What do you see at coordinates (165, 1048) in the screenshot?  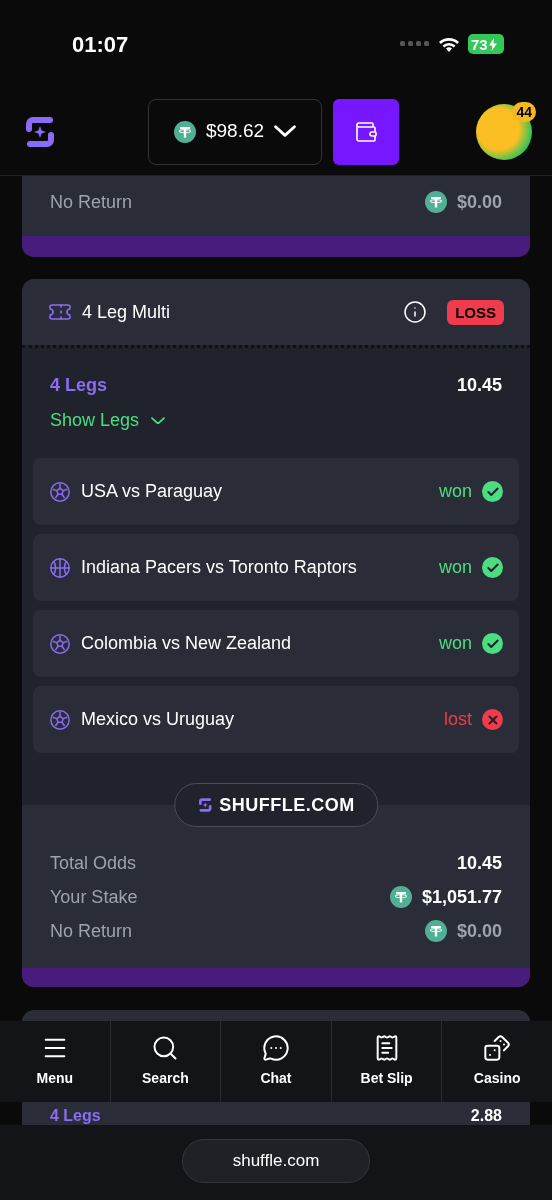 I see `search-icon` at bounding box center [165, 1048].